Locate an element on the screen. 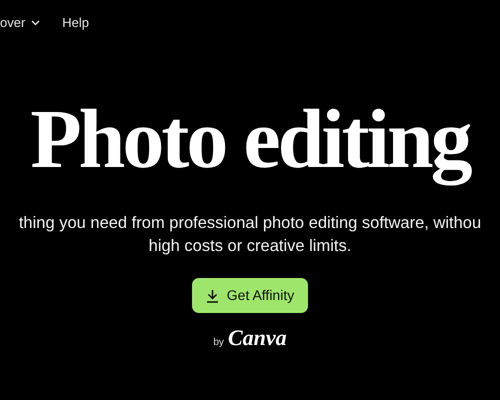 The image size is (500, 400). chevron-down-icon is located at coordinates (35, 23).